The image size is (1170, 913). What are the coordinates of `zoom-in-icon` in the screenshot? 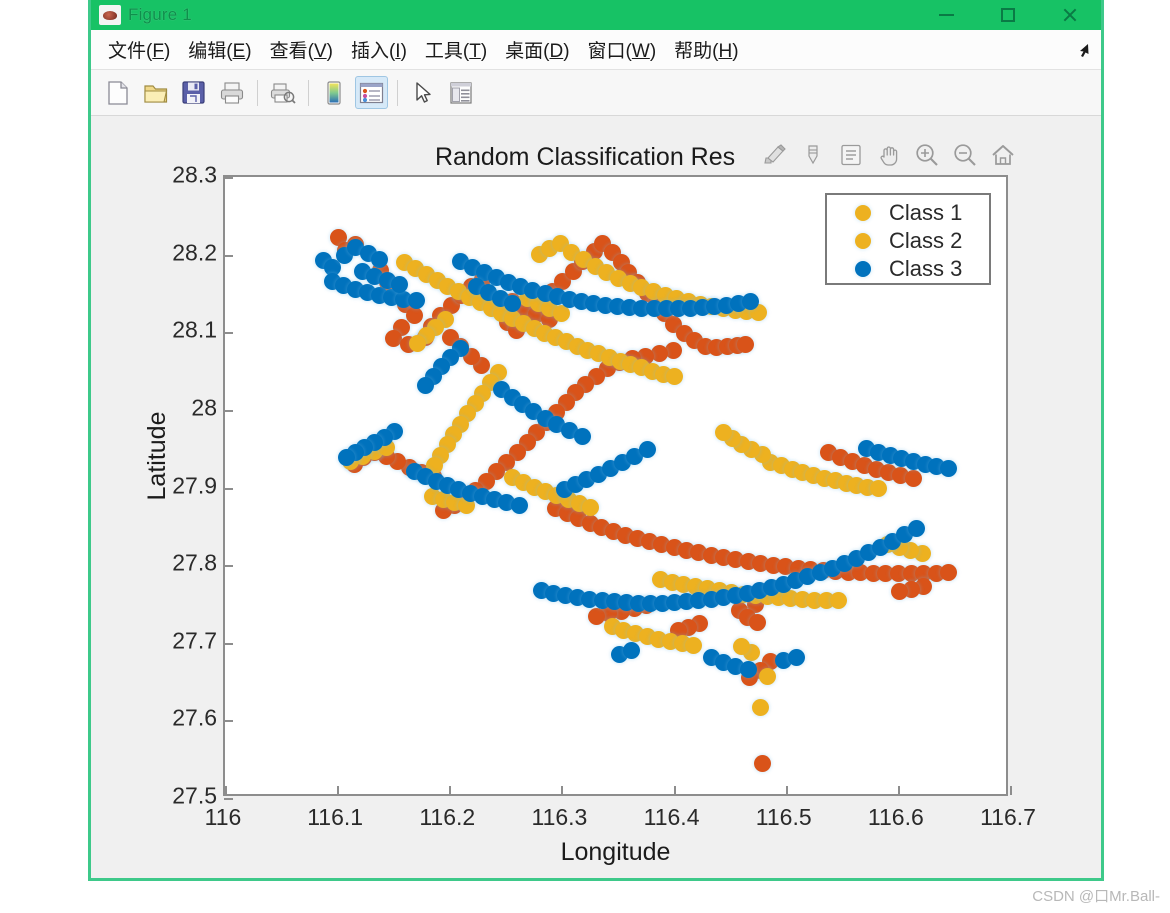 It's located at (927, 155).